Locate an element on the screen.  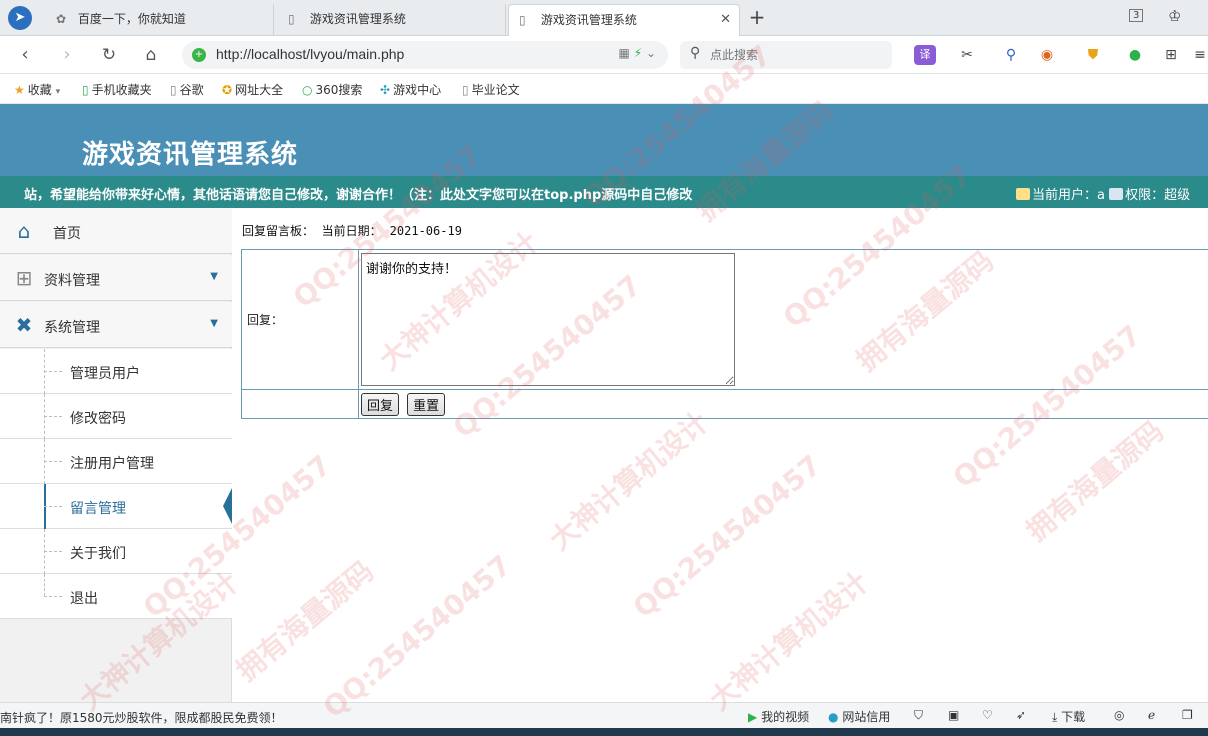
date-label: 当前日期： is located at coordinates (351, 231).